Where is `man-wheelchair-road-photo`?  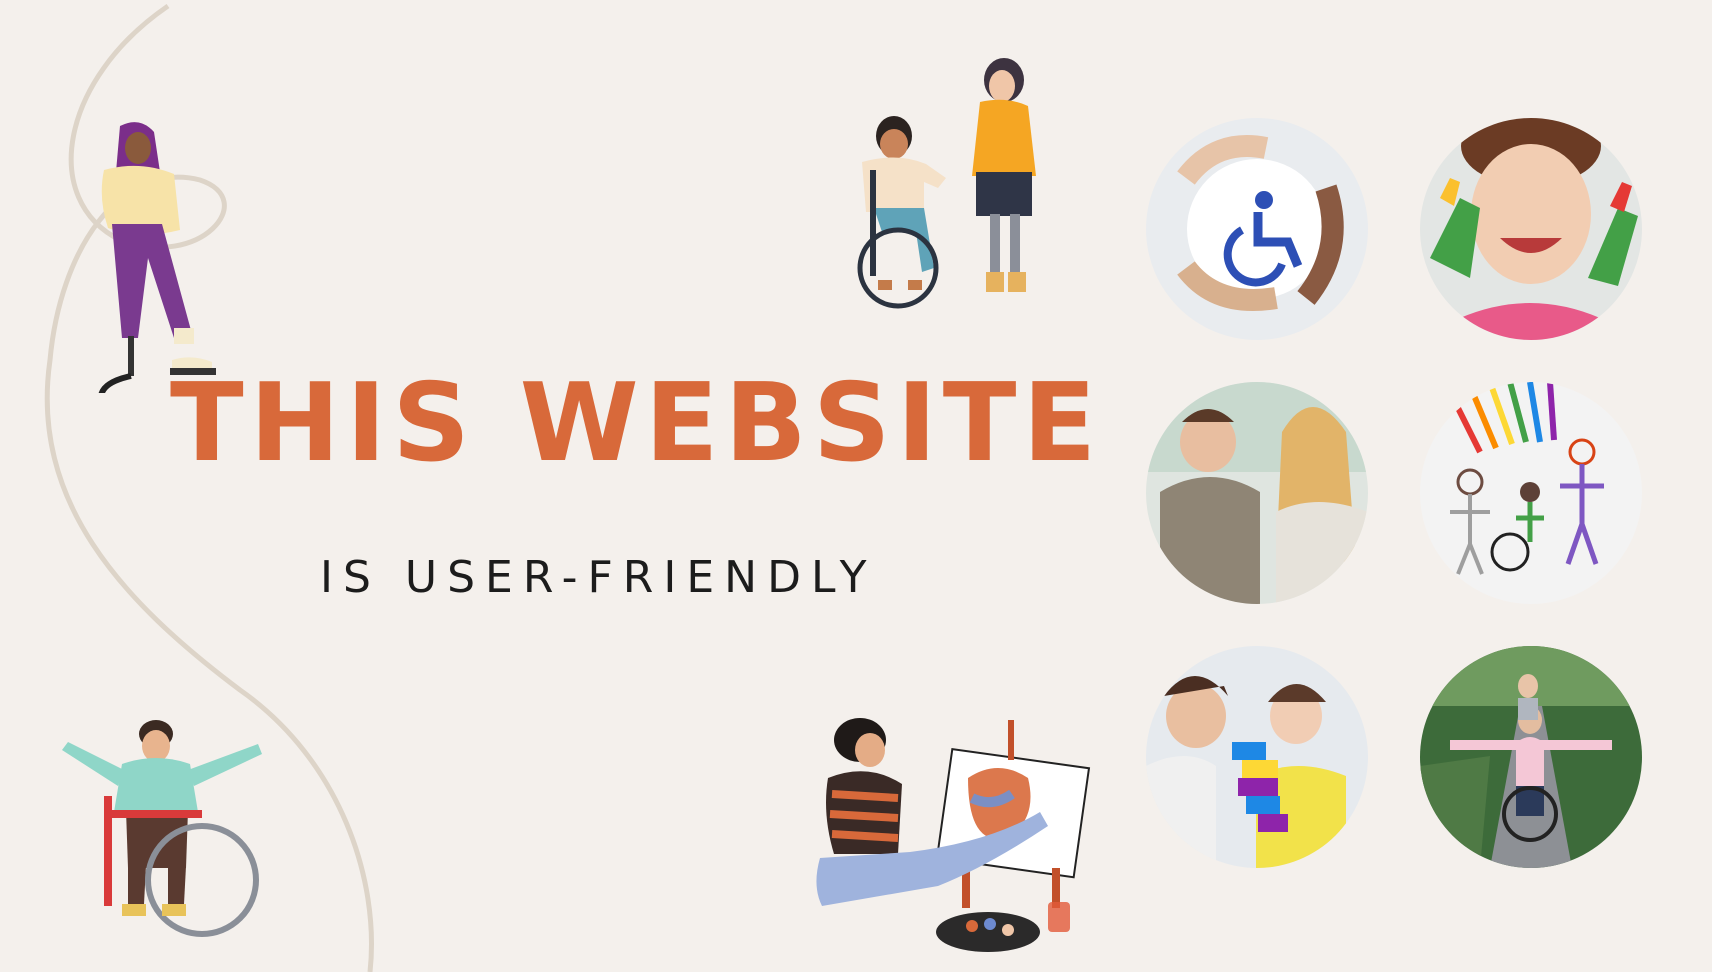
man-wheelchair-road-photo is located at coordinates (1531, 757).